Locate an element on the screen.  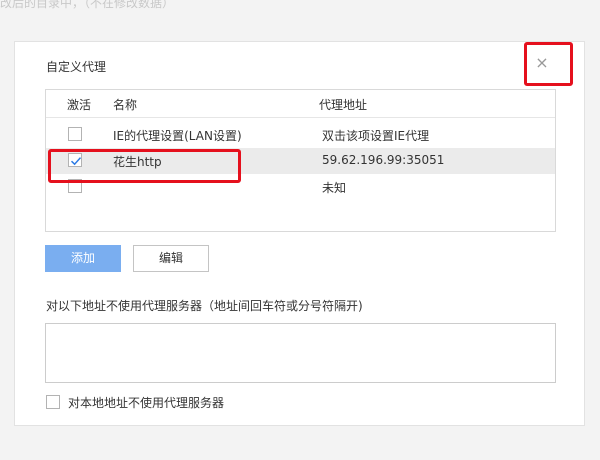
proxy-name: IE的代理设置(LAN设置) is located at coordinates (177, 136).